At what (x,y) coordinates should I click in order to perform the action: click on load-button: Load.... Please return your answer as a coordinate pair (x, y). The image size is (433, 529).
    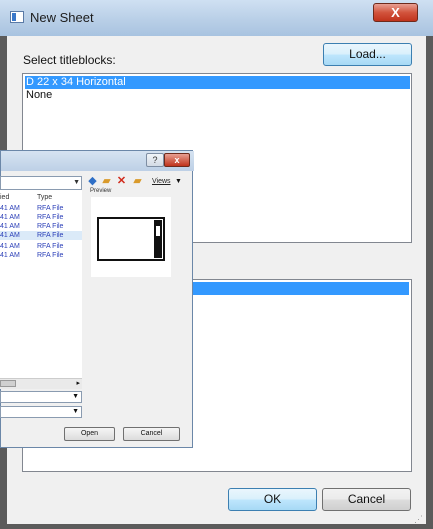
    Looking at the image, I should click on (367, 54).